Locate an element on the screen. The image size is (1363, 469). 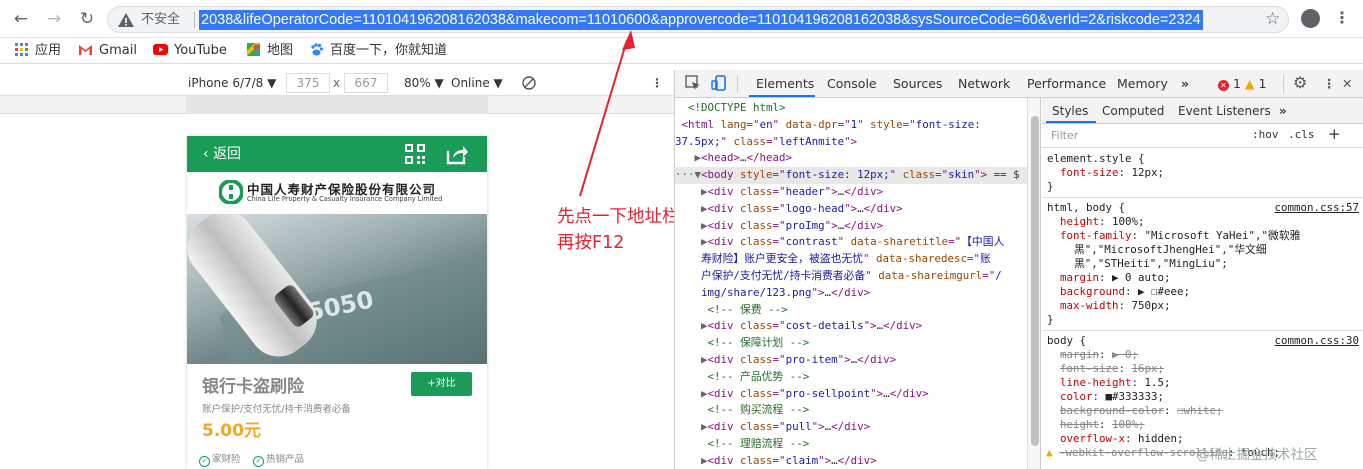
tree-toggle: ▶ is located at coordinates (691, 460).